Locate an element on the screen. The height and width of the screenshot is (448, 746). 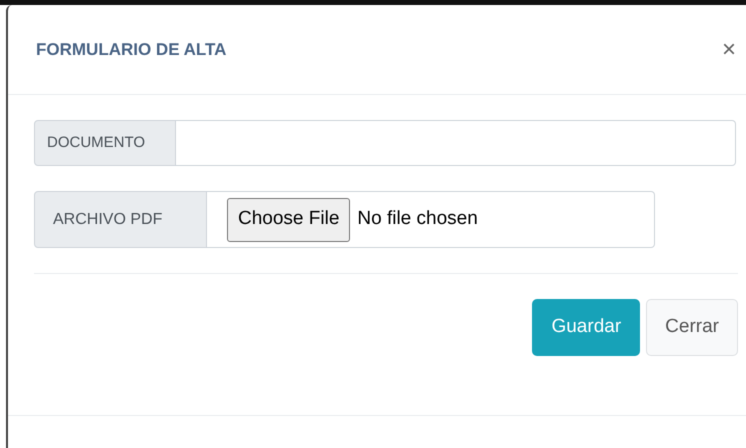
file-status: No file chosen is located at coordinates (417, 219).